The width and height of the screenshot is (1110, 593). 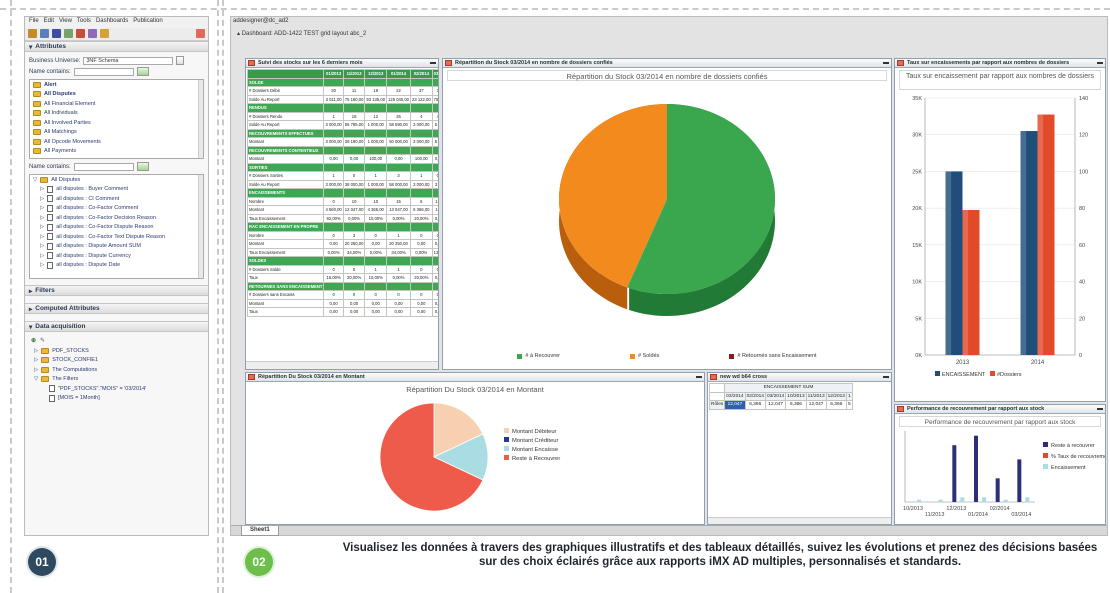 I want to click on menu-item-tools: Tools, so click(x=84, y=22).